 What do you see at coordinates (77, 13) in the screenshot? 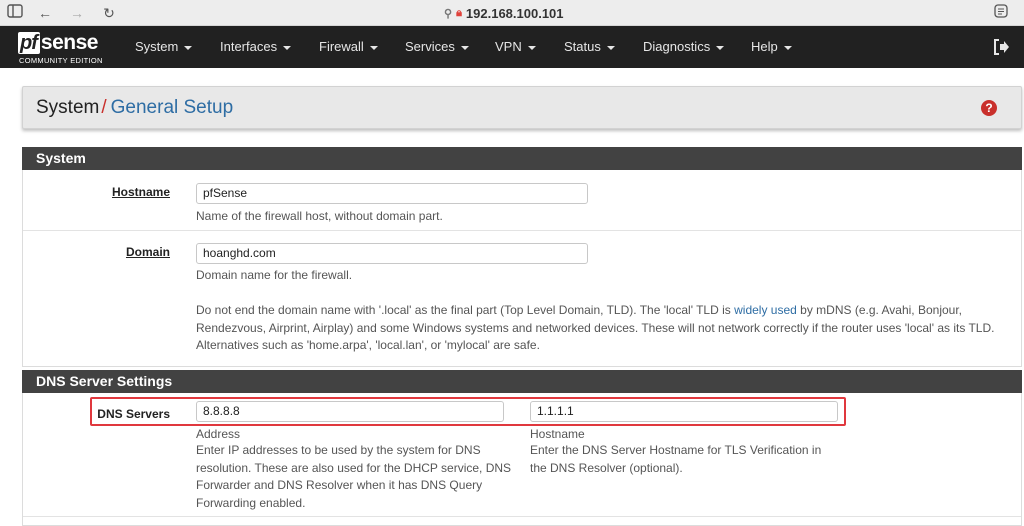
I see `forward-arrow-icon: →` at bounding box center [77, 13].